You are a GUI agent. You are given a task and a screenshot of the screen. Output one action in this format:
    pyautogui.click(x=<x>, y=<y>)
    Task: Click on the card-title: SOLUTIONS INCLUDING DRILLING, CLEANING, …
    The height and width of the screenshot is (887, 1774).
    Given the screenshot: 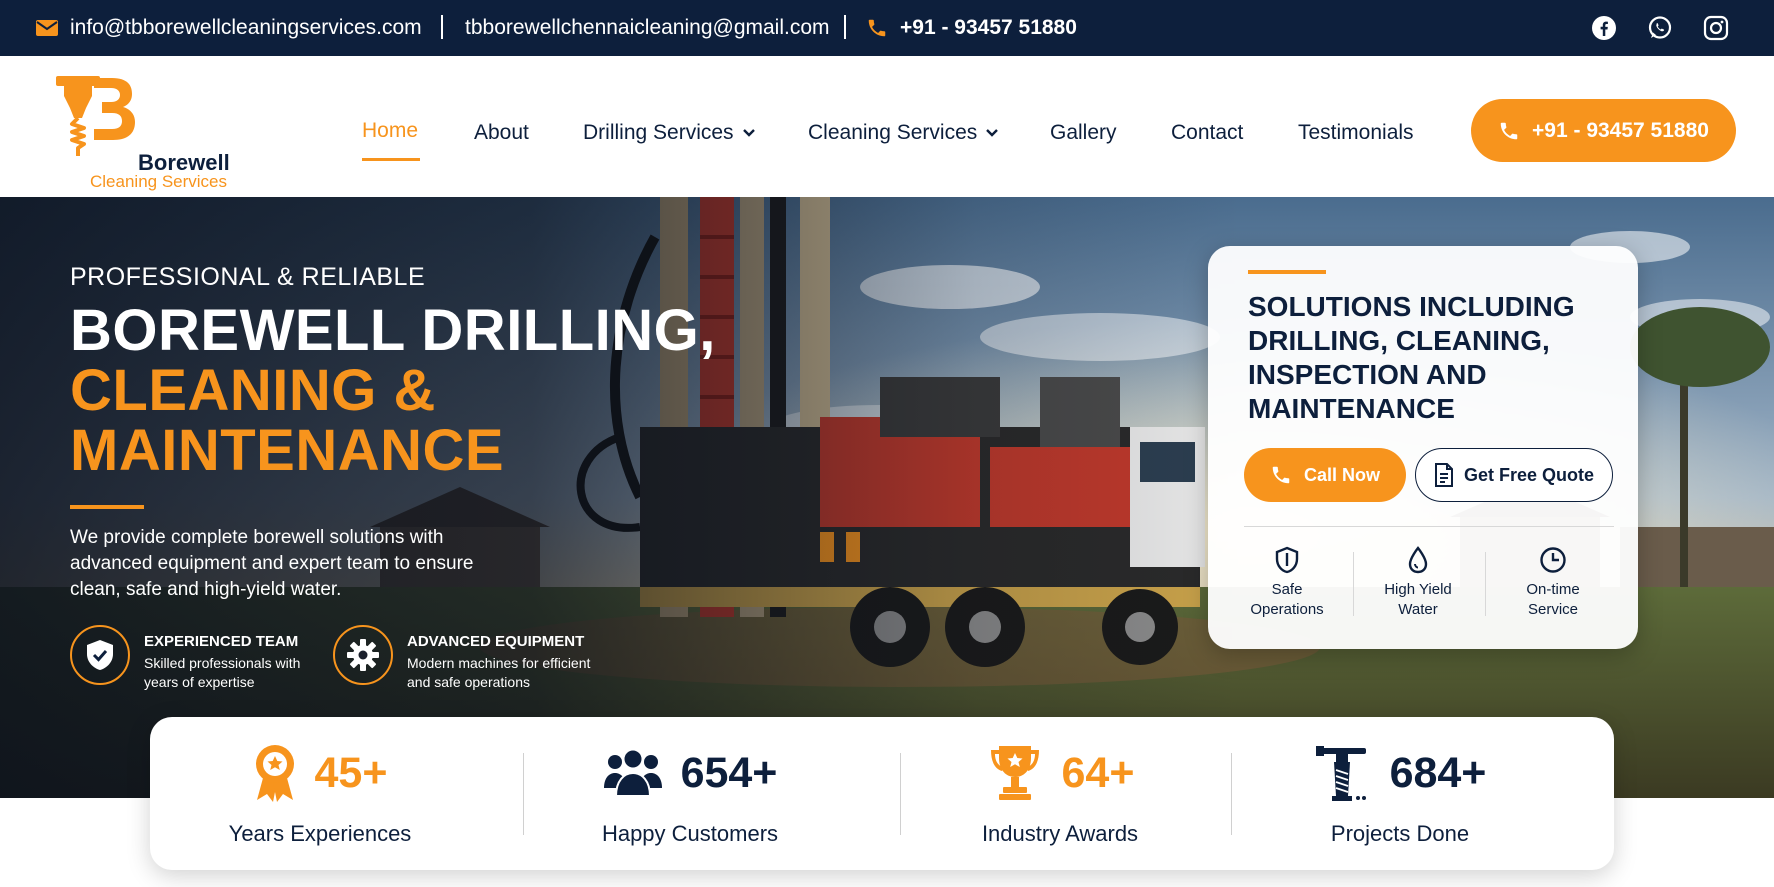 What is the action you would take?
    pyautogui.click(x=1411, y=357)
    